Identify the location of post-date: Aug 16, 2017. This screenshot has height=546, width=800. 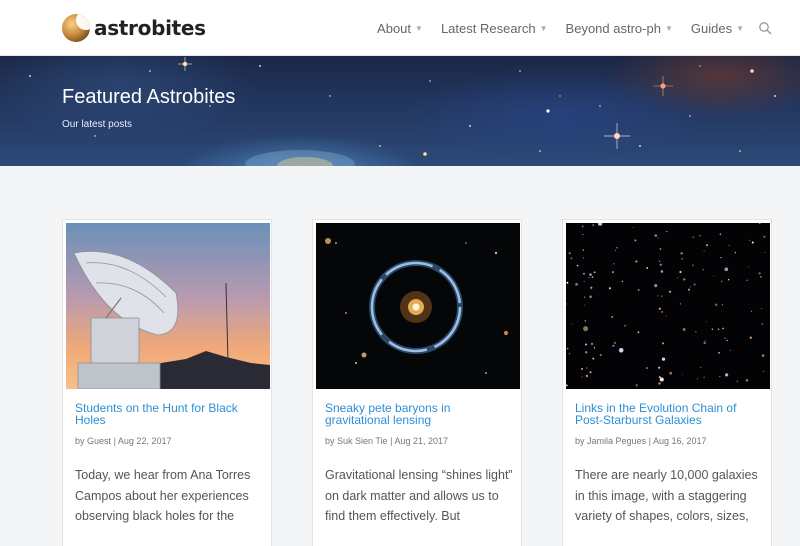
(679, 441).